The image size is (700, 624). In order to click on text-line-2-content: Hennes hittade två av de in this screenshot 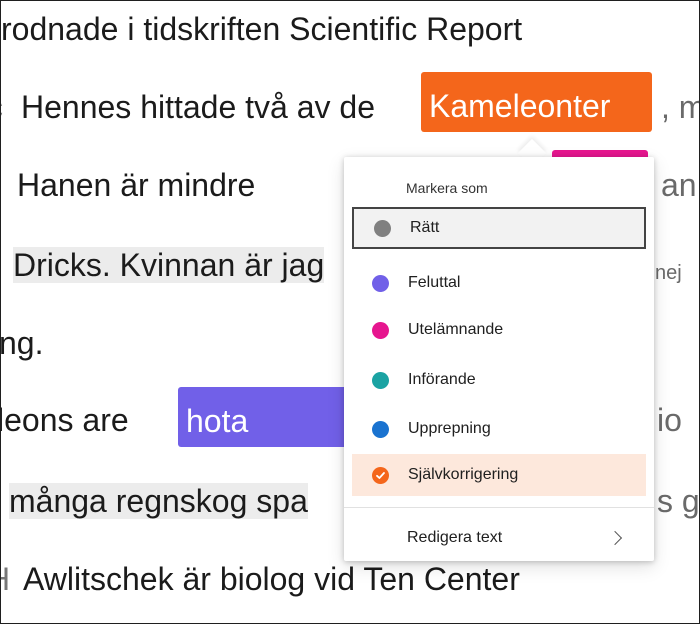, I will do `click(198, 107)`.